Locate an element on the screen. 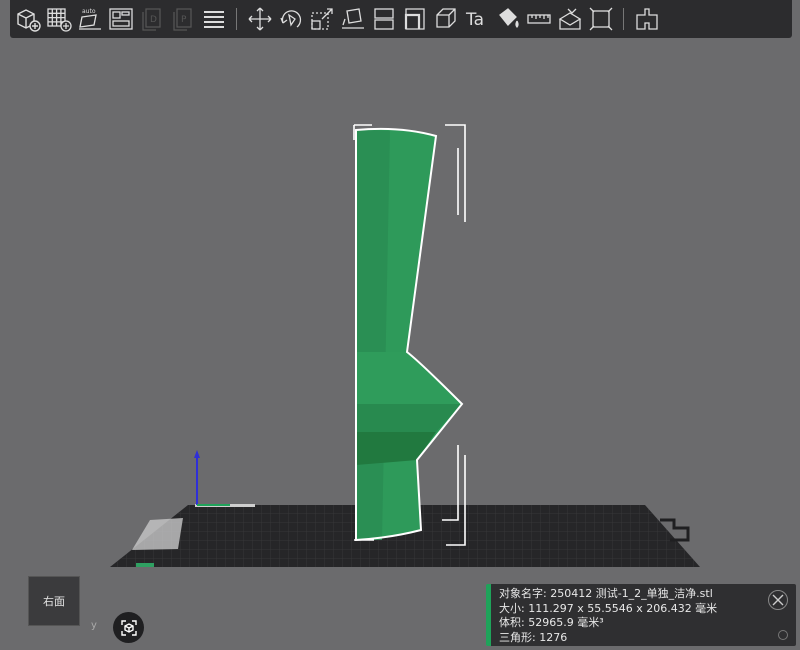 This screenshot has width=800, height=650. auto-label: auto is located at coordinates (89, 11).